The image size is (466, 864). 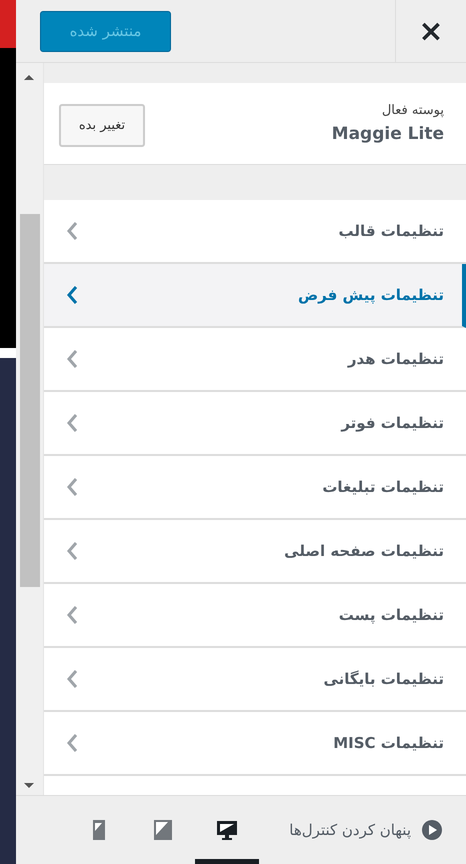 What do you see at coordinates (255, 232) in the screenshot?
I see `menu-item: تنظیمات قالب` at bounding box center [255, 232].